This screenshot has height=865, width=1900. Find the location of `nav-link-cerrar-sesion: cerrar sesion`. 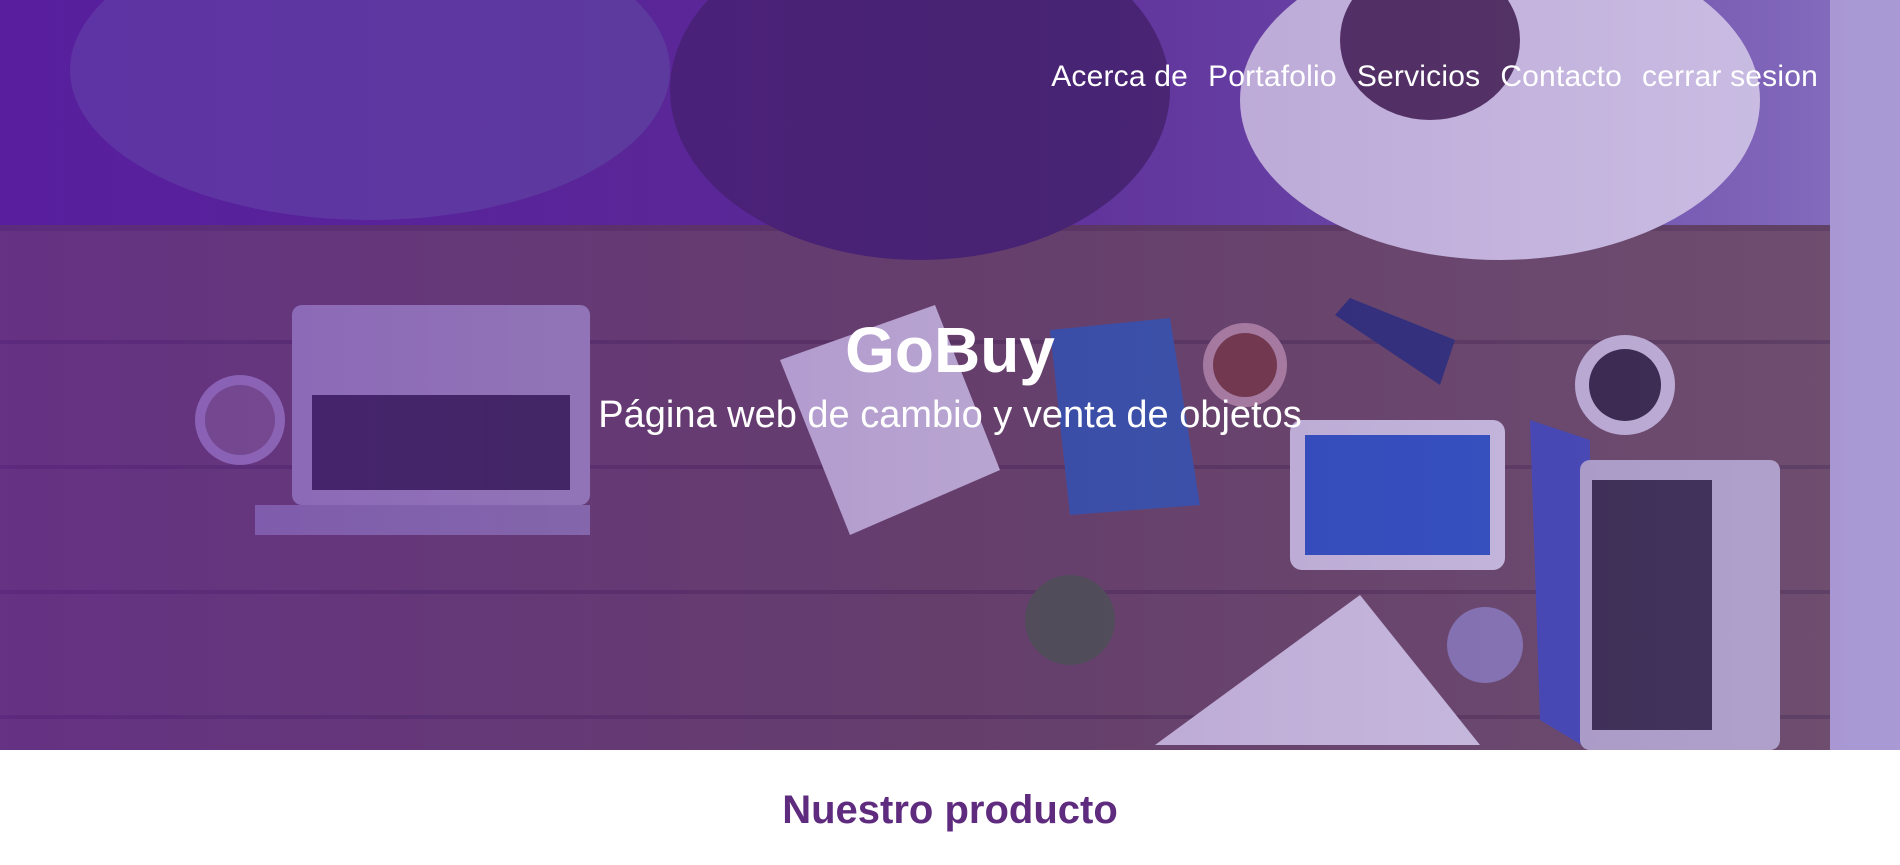

nav-link-cerrar-sesion: cerrar sesion is located at coordinates (1730, 77).